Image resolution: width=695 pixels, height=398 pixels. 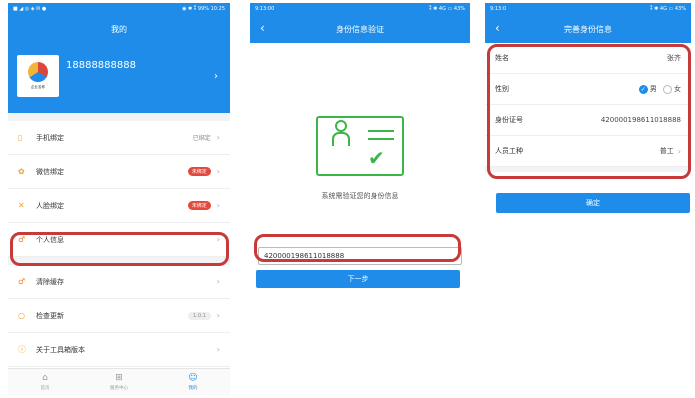 I want to click on info-icon: ⓘ, so click(x=22, y=349).